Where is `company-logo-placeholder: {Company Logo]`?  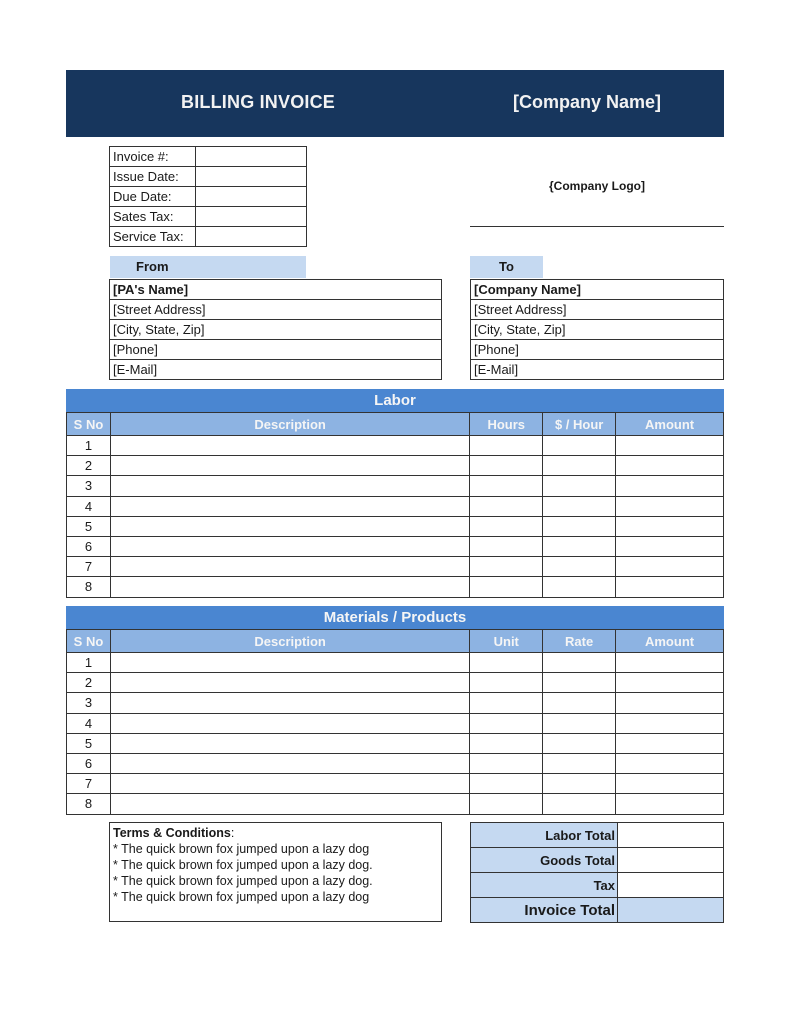
company-logo-placeholder: {Company Logo] is located at coordinates (597, 186).